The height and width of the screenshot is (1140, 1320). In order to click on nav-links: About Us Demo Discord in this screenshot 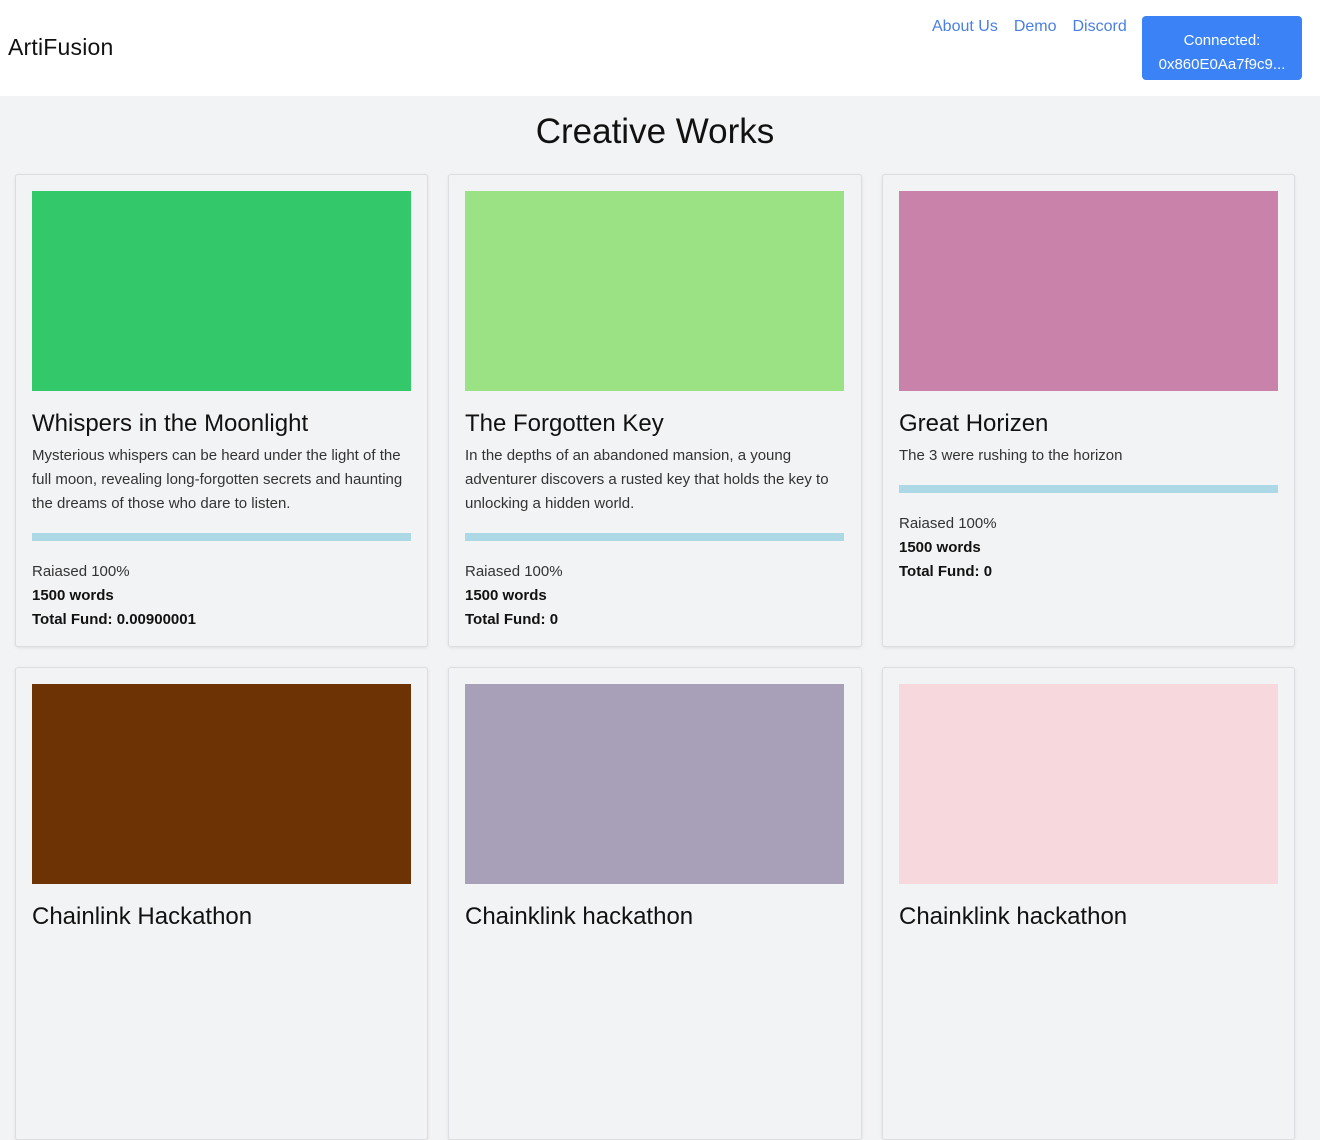, I will do `click(1029, 27)`.